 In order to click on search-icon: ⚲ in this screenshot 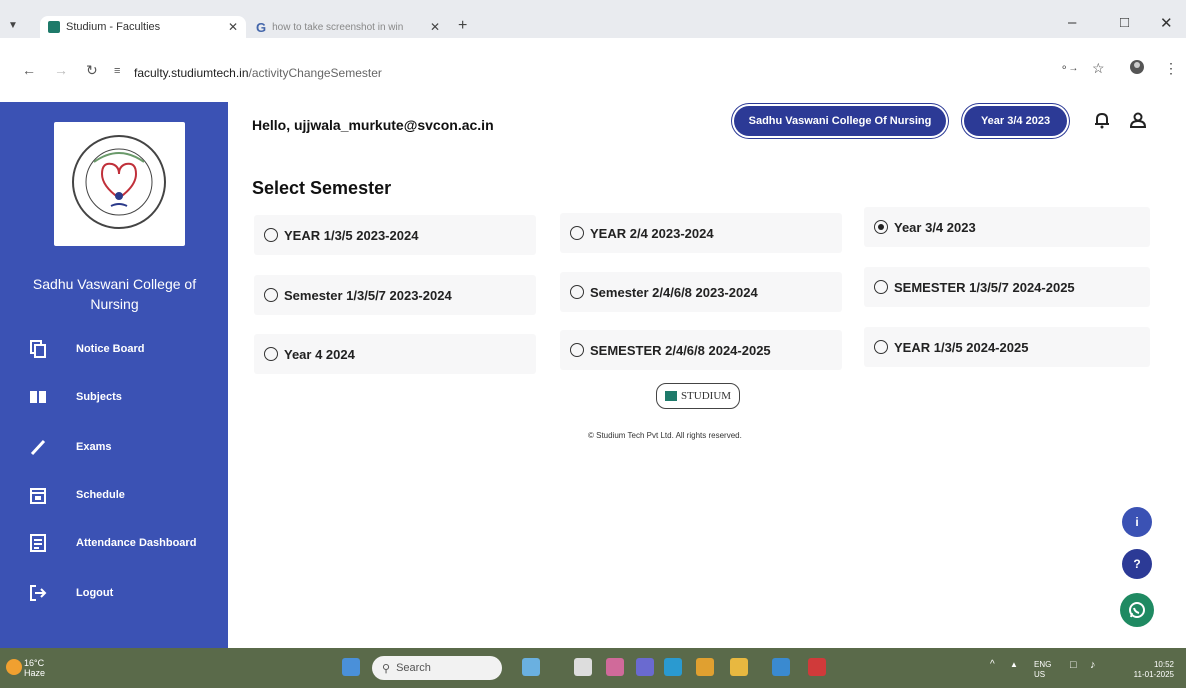, I will do `click(386, 668)`.